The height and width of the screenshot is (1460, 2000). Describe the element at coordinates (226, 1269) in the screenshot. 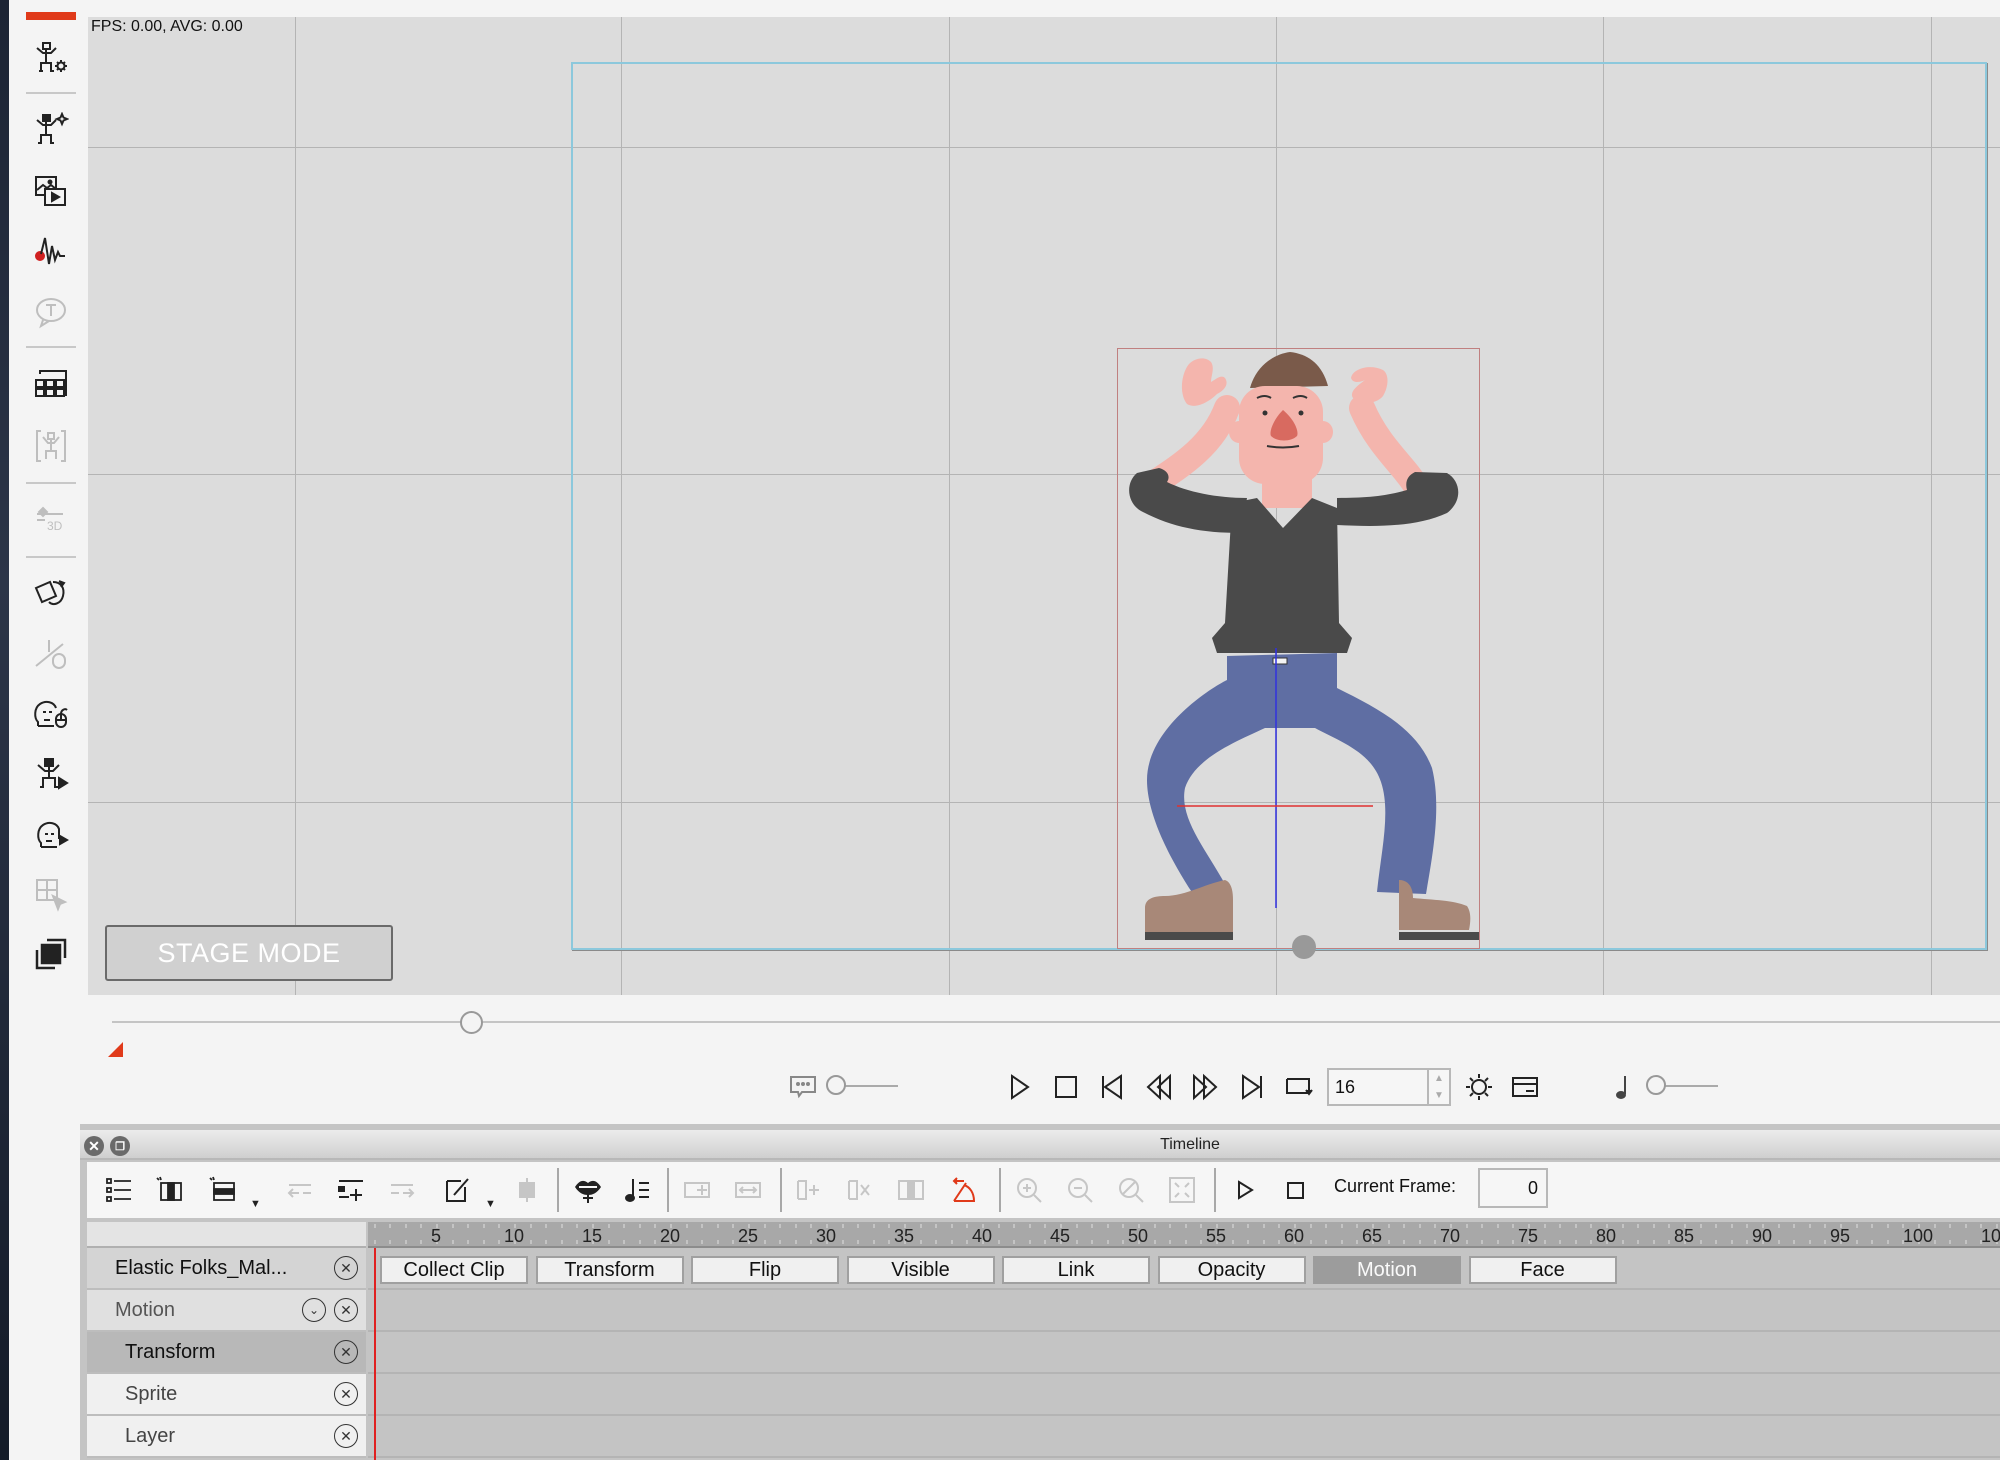

I see `track-row-object: Elastic Folks_Mal... ✕` at that location.